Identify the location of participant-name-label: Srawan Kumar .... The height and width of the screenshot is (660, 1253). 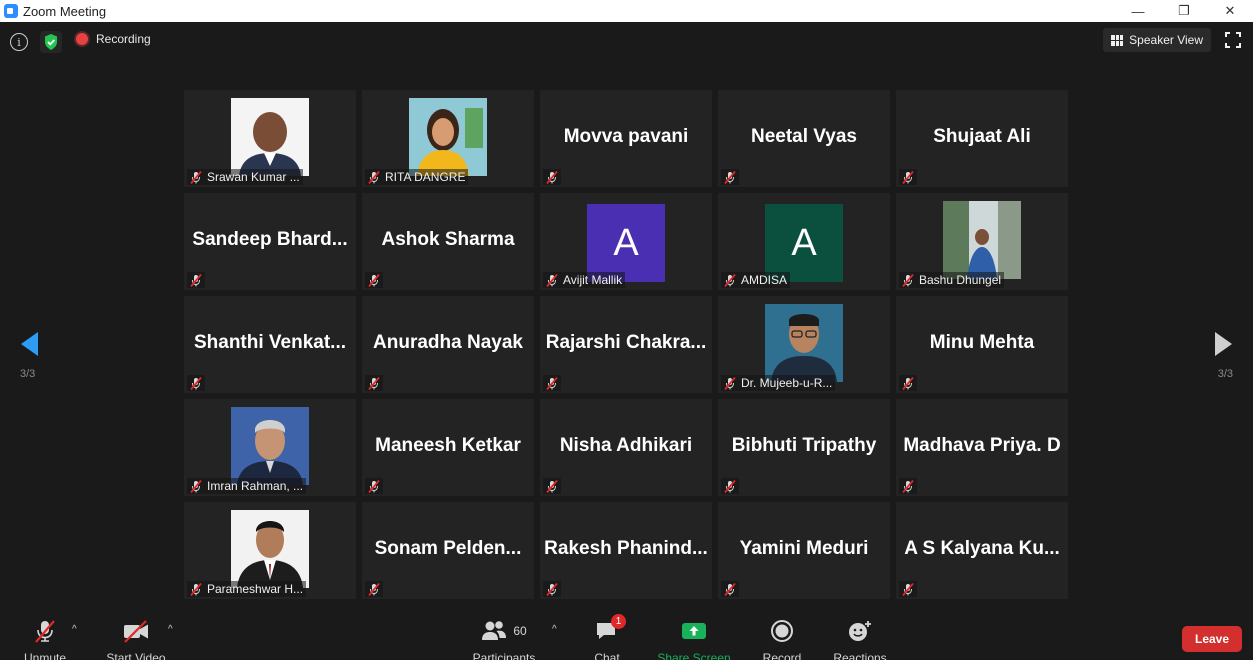
(253, 177).